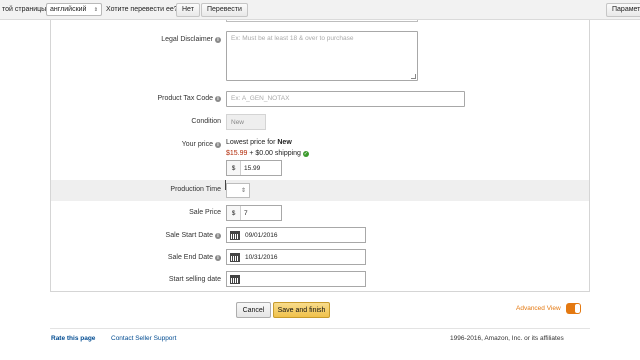 The image size is (640, 360). What do you see at coordinates (577, 308) in the screenshot?
I see `toggle-knob` at bounding box center [577, 308].